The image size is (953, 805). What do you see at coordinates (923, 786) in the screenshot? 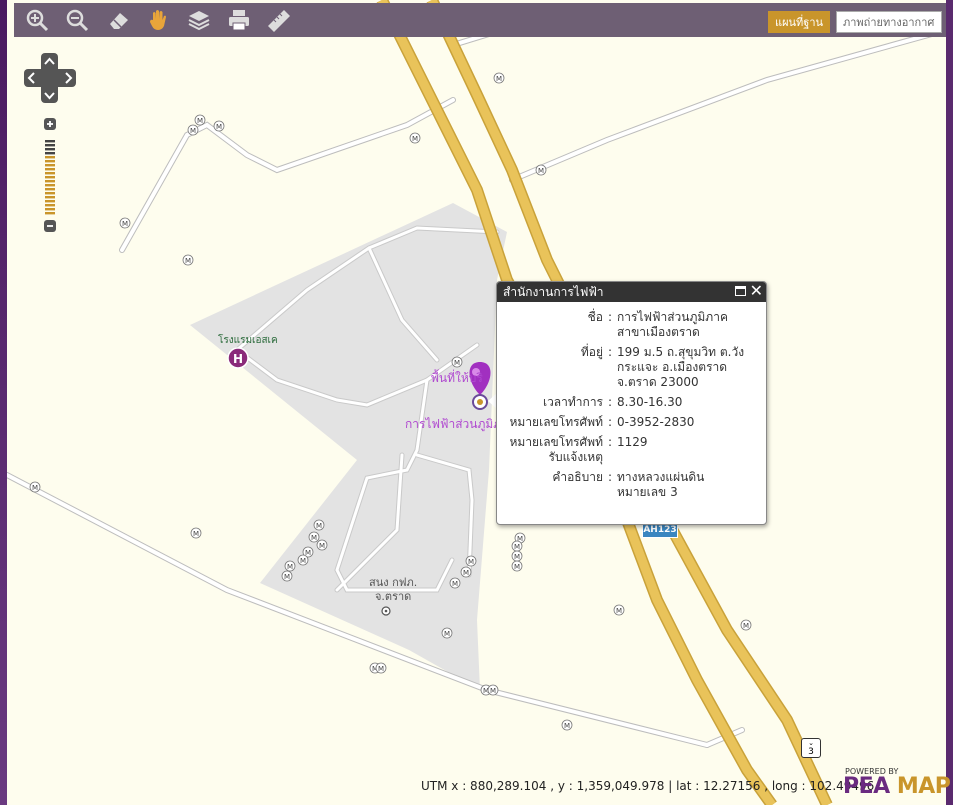
I see `logo-text-map: MAP` at bounding box center [923, 786].